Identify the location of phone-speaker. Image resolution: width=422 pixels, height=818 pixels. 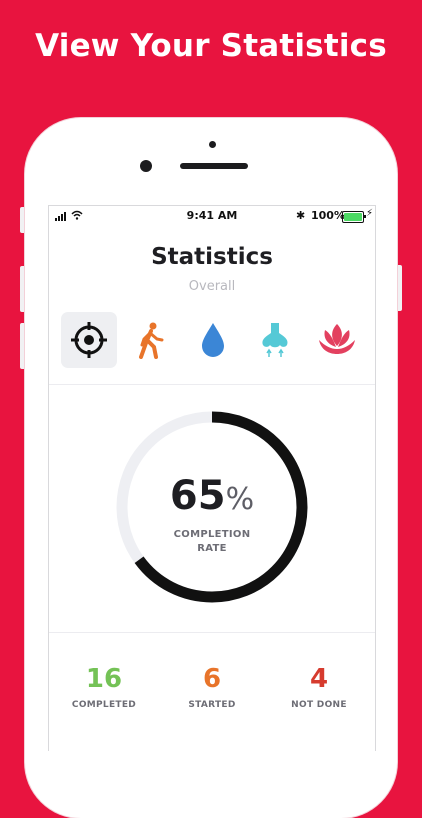
(214, 166).